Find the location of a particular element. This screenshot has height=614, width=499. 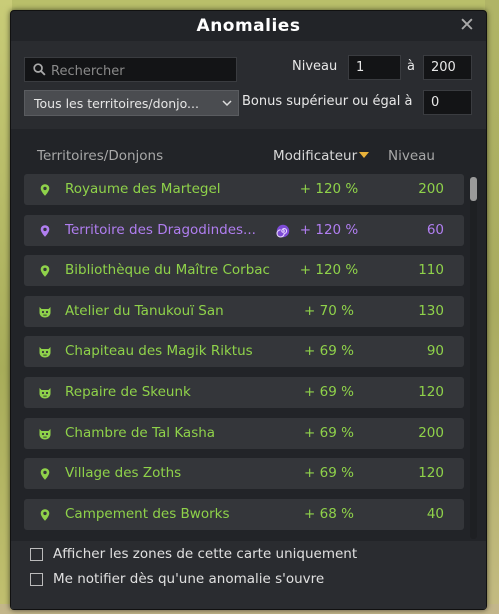

list-item: Campement des Bworks + 68 % 40 is located at coordinates (244, 514).